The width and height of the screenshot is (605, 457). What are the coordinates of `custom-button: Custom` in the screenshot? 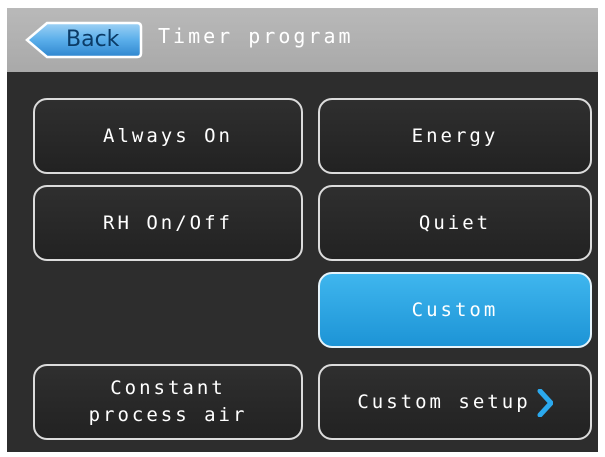 It's located at (455, 310).